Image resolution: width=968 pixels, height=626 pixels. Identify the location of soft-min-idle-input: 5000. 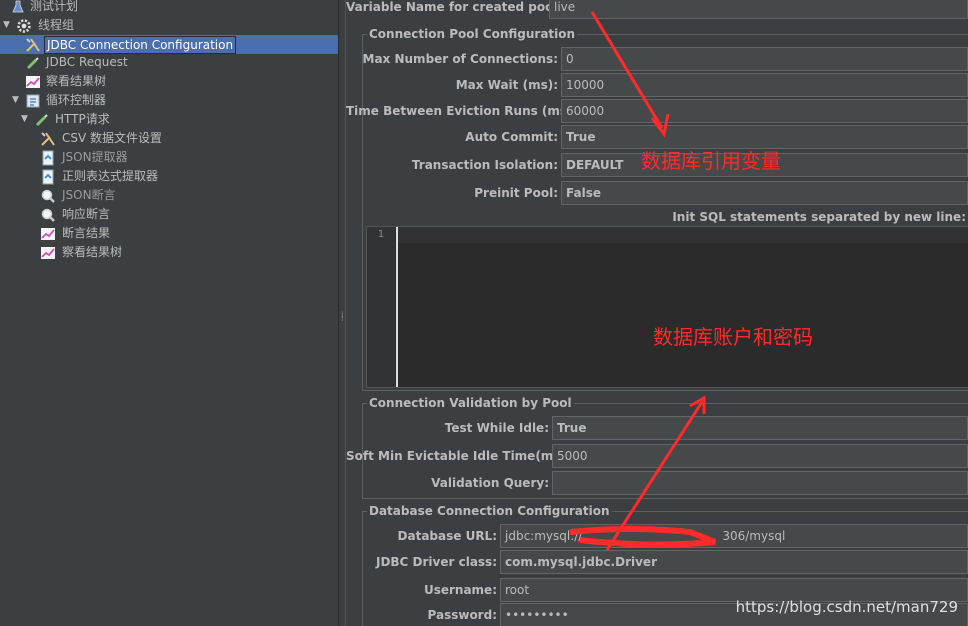
(760, 456).